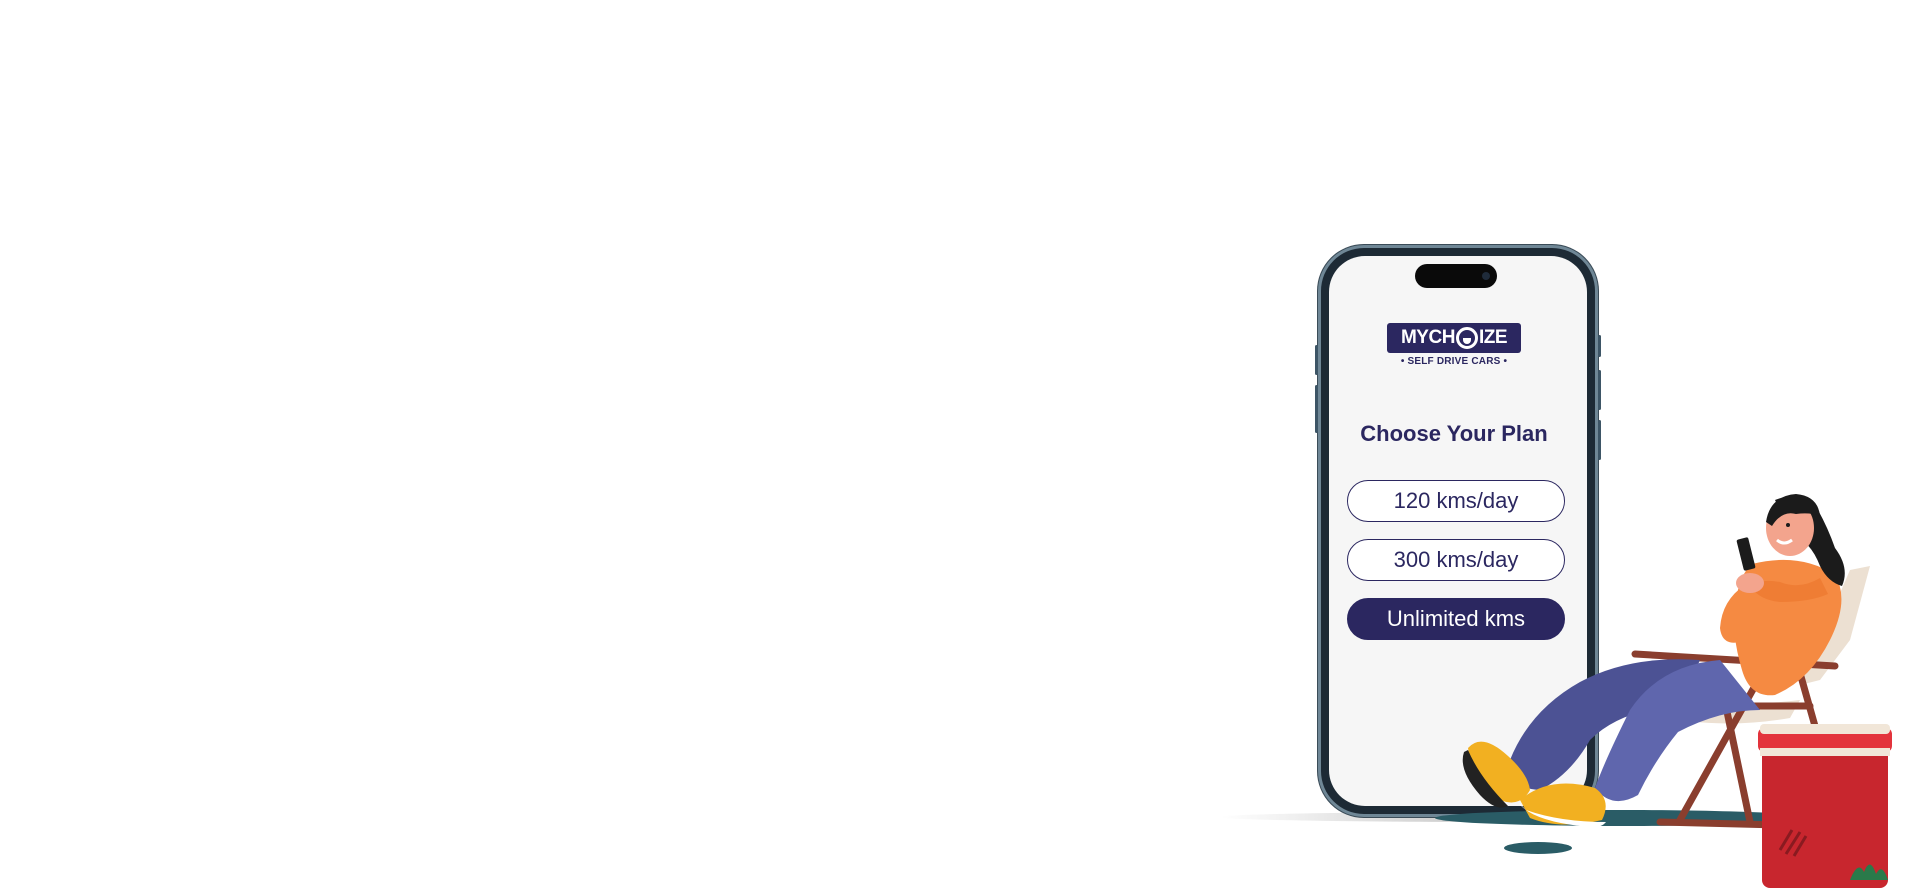  Describe the element at coordinates (1746, 554) in the screenshot. I see `phone-in-hand-icon` at that location.